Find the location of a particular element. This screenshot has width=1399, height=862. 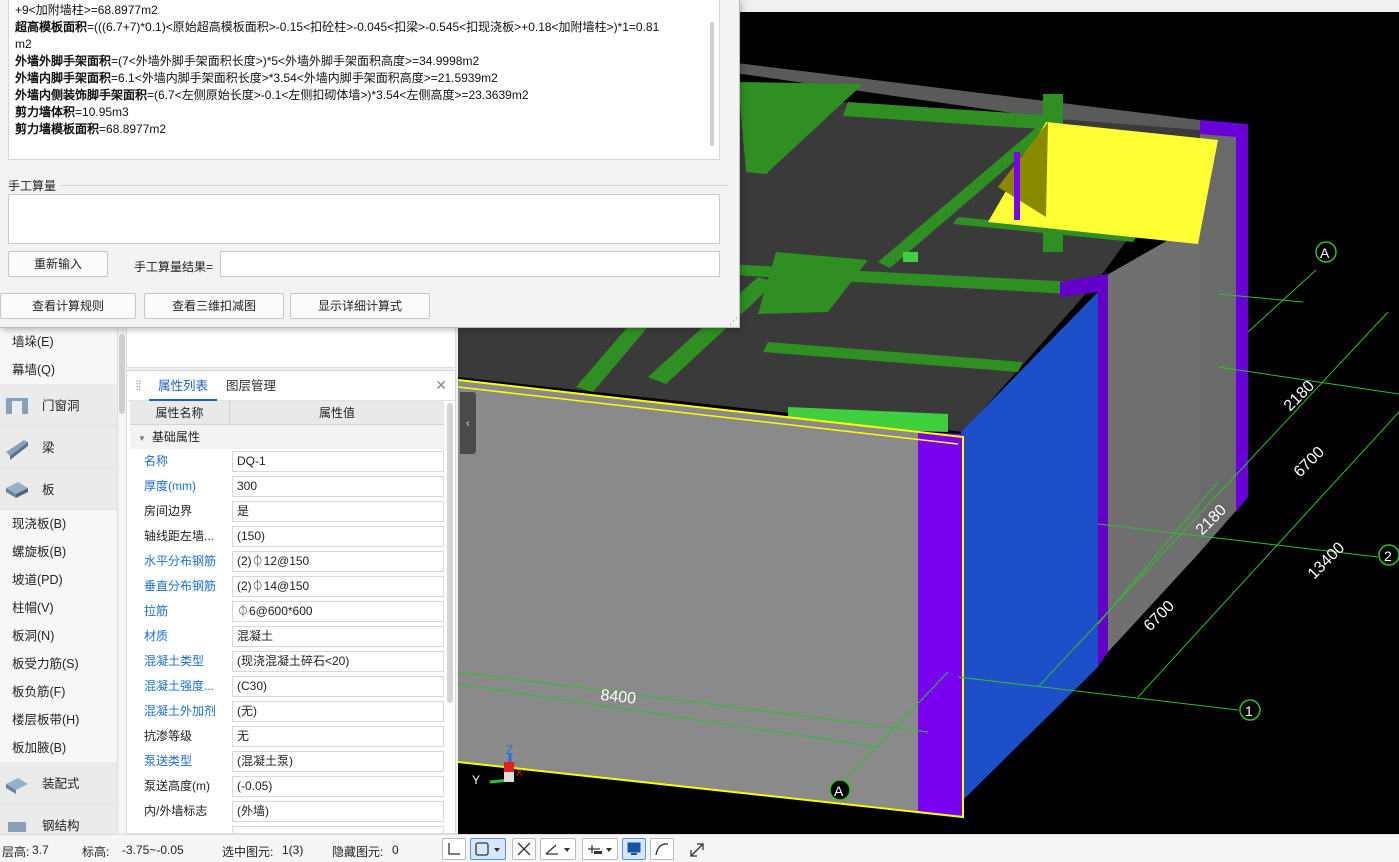

axis-marker-a-top: A is located at coordinates (1326, 252).